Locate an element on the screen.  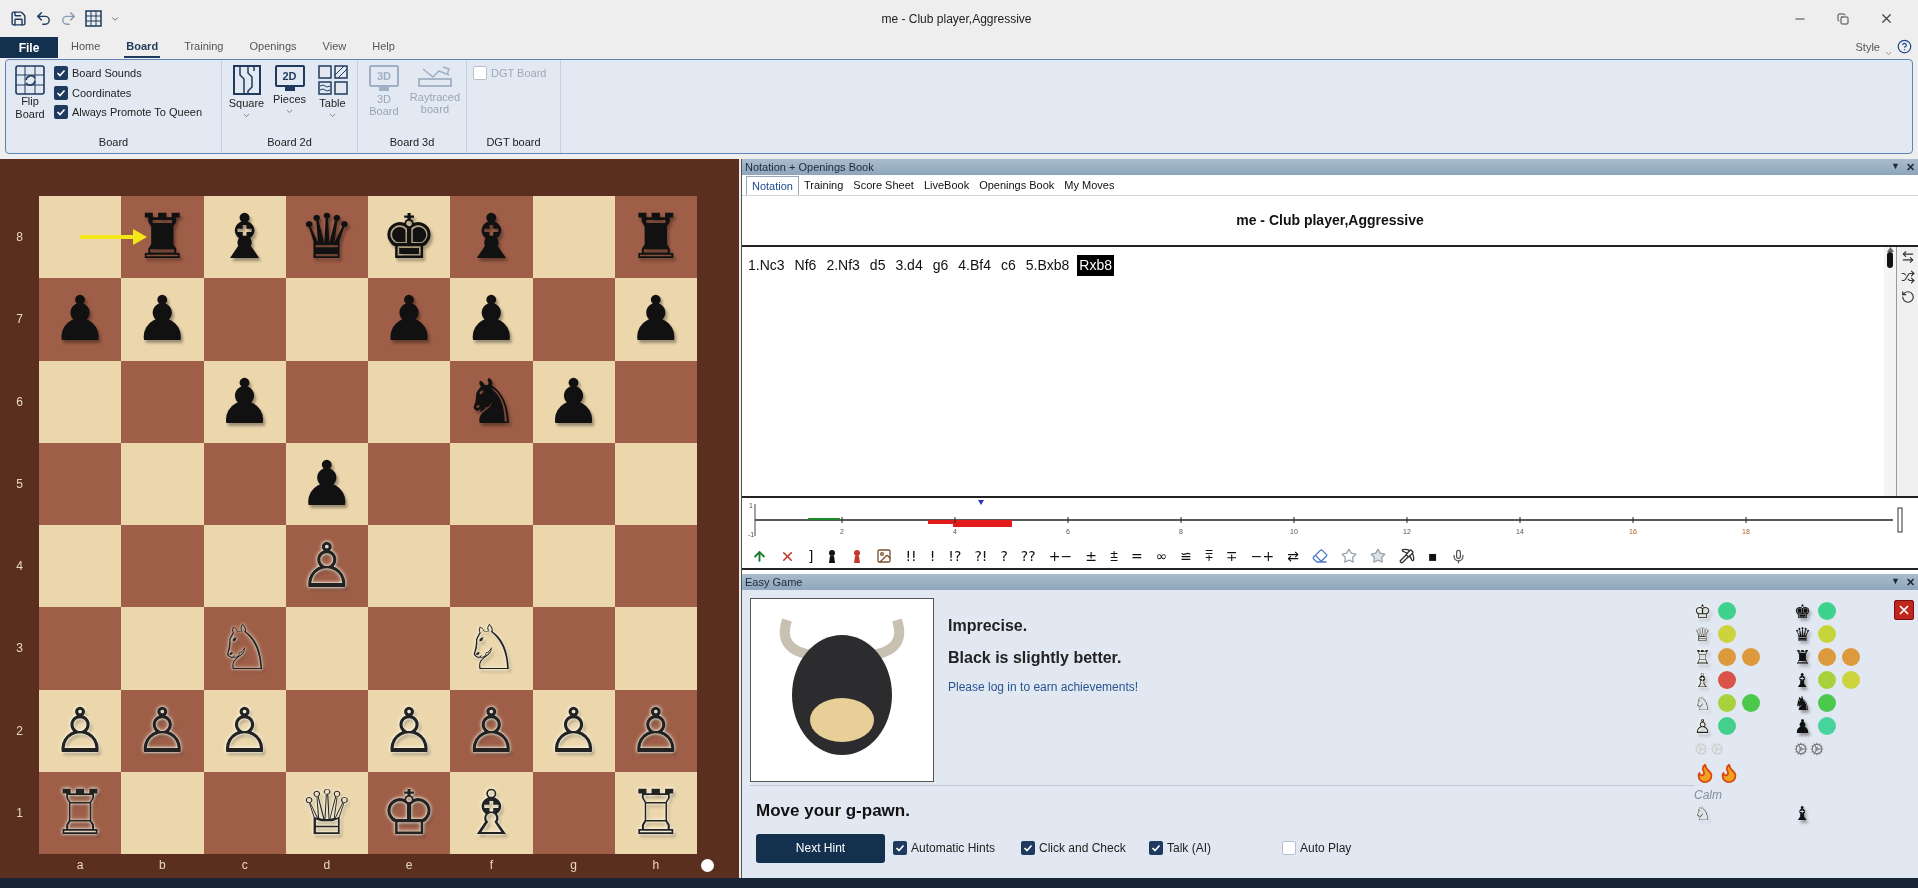
annotation-symbol: ▪ is located at coordinates (1433, 556).